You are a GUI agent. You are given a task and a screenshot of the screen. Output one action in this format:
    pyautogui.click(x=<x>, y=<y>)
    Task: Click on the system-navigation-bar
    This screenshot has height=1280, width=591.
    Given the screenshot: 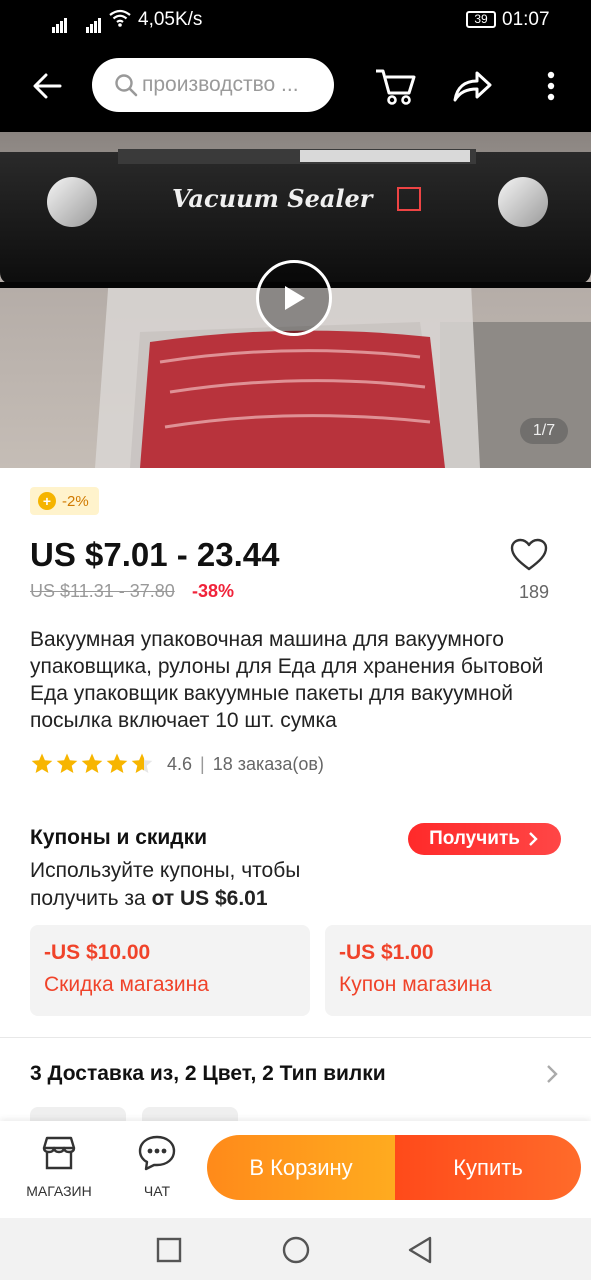 What is the action you would take?
    pyautogui.click(x=295, y=1249)
    